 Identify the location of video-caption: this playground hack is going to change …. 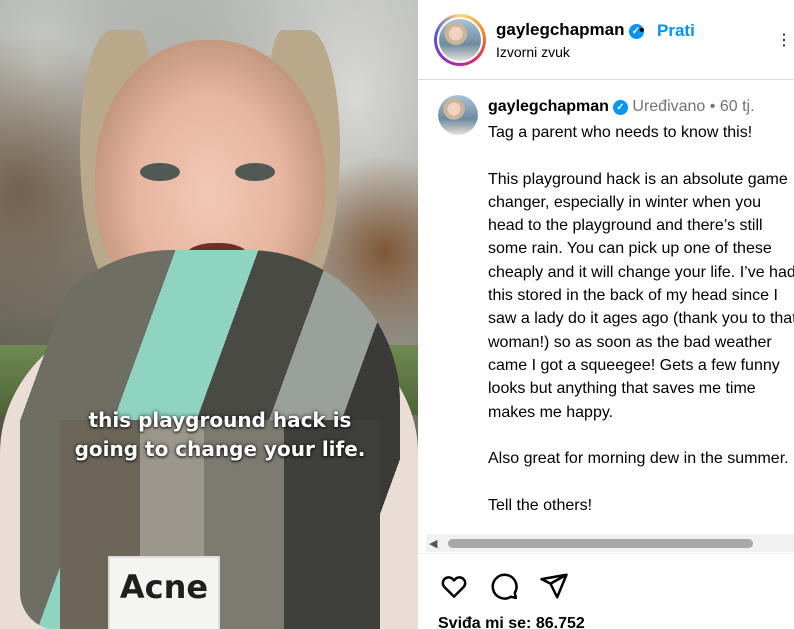
(220, 435).